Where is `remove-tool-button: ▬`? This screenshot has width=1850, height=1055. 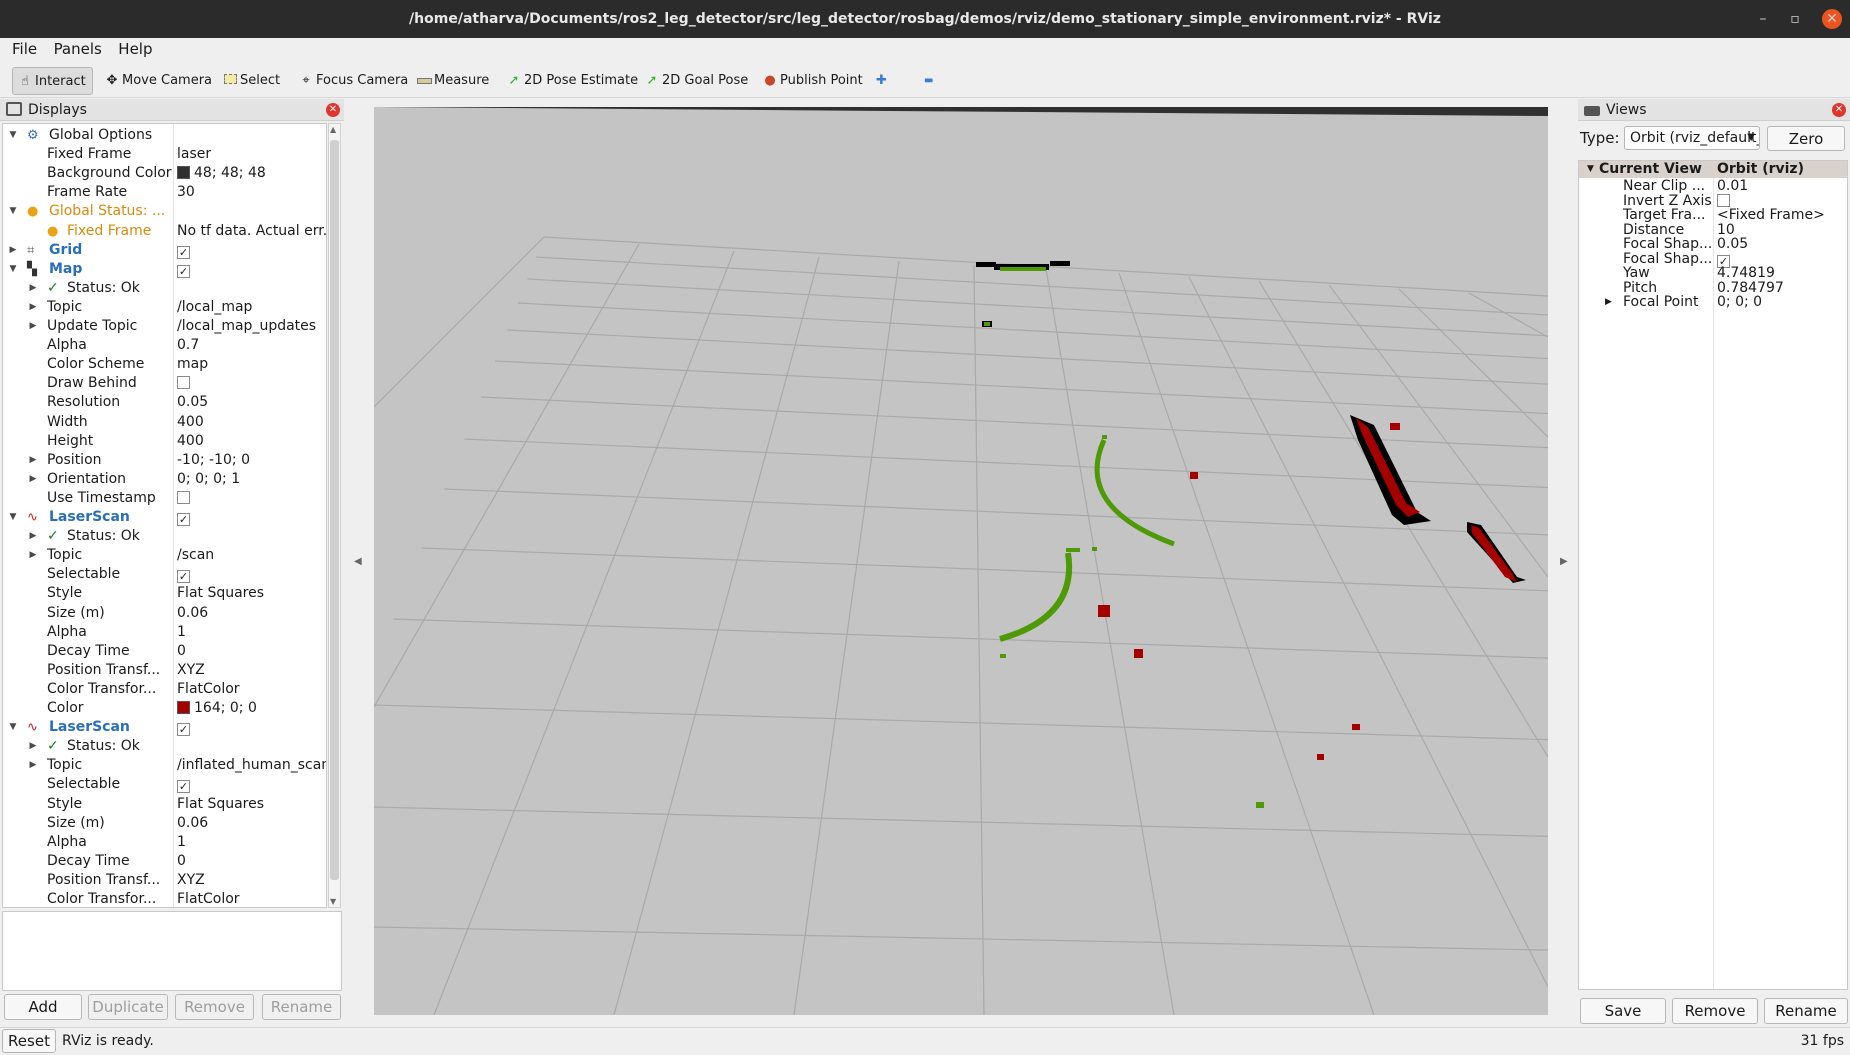
remove-tool-button: ▬ is located at coordinates (929, 81).